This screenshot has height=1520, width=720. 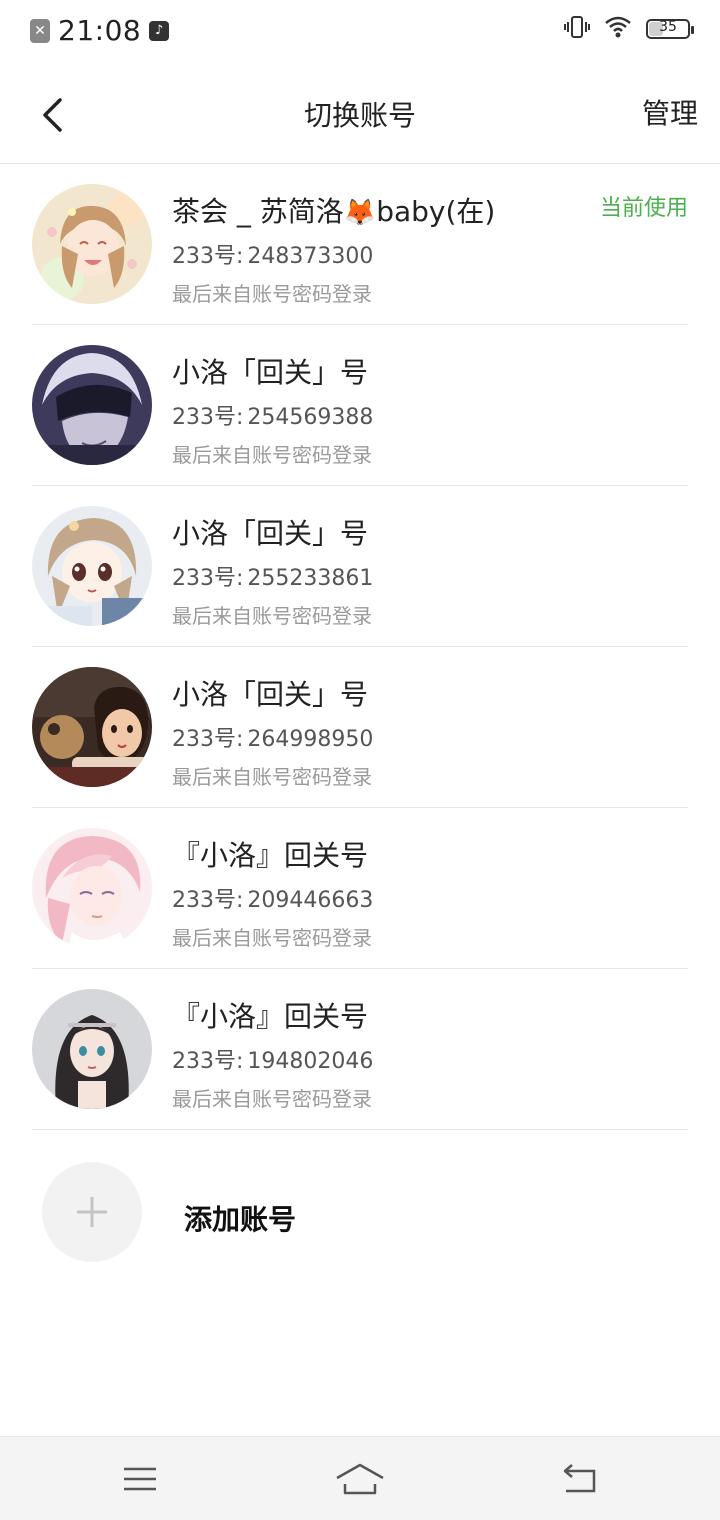 I want to click on manage-button: 管理, so click(x=670, y=112).